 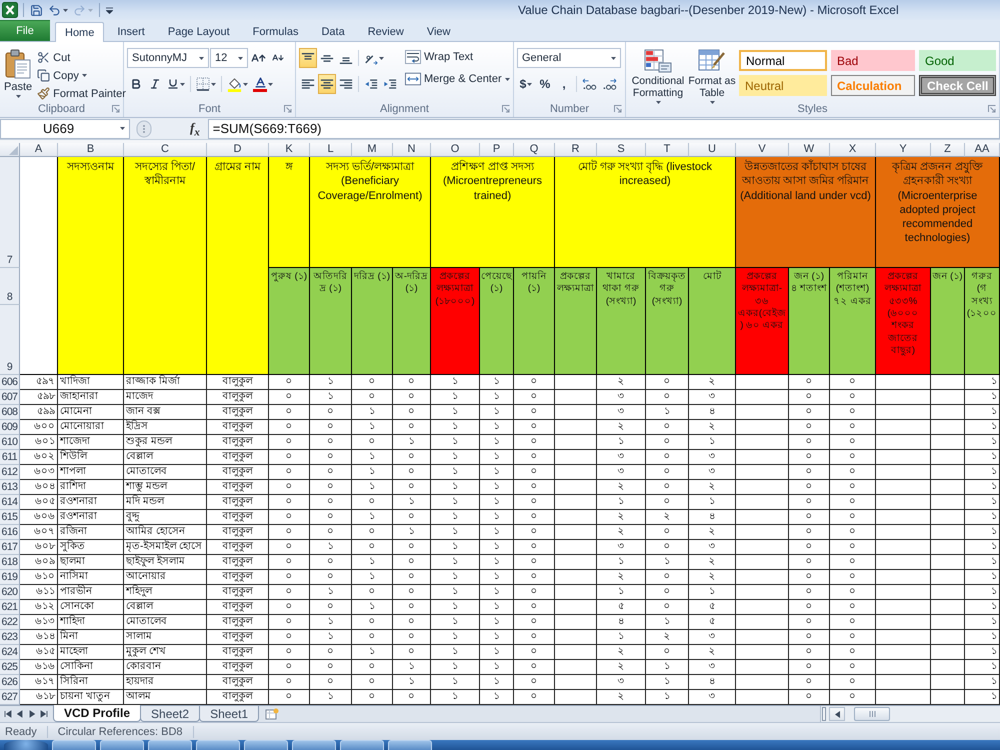 What do you see at coordinates (109, 10) in the screenshot?
I see `bar-caret-icon` at bounding box center [109, 10].